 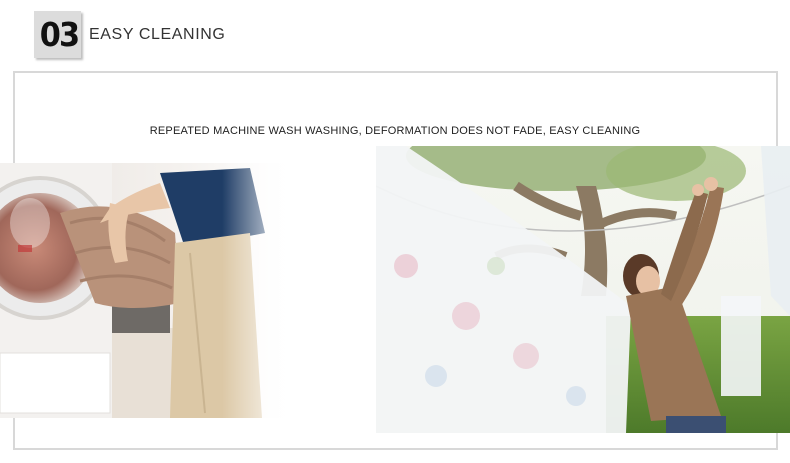 I want to click on section-title: EASY CLEANING, so click(x=157, y=34).